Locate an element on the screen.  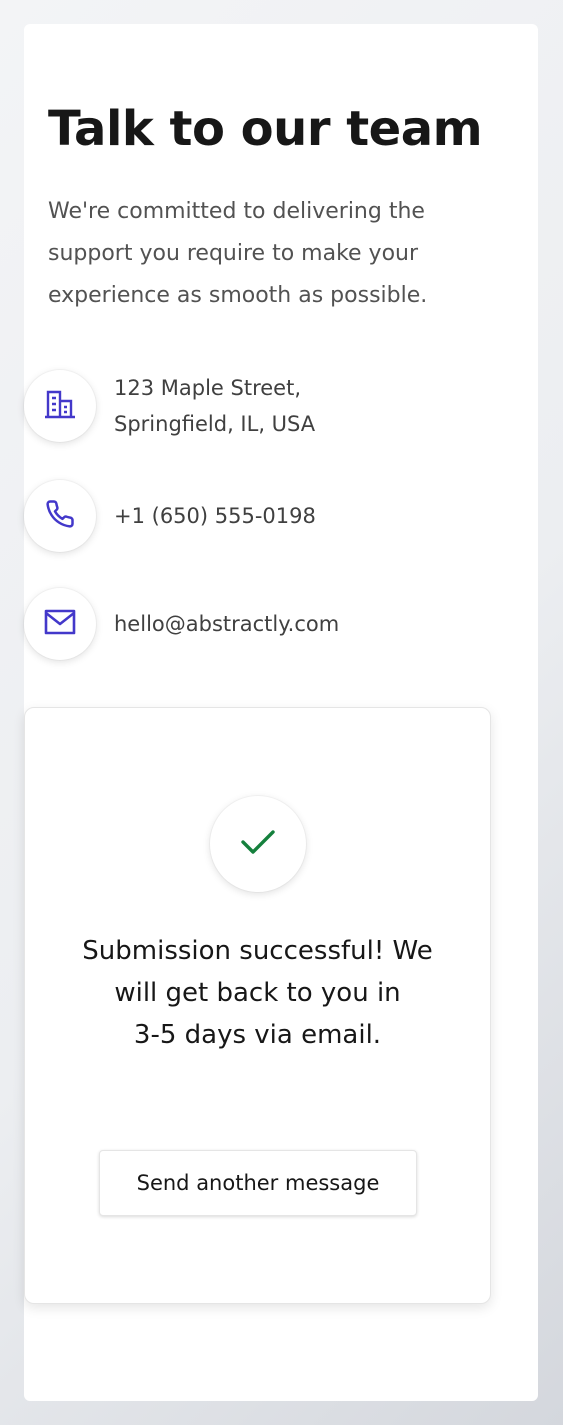
mail-icon-circle is located at coordinates (60, 624).